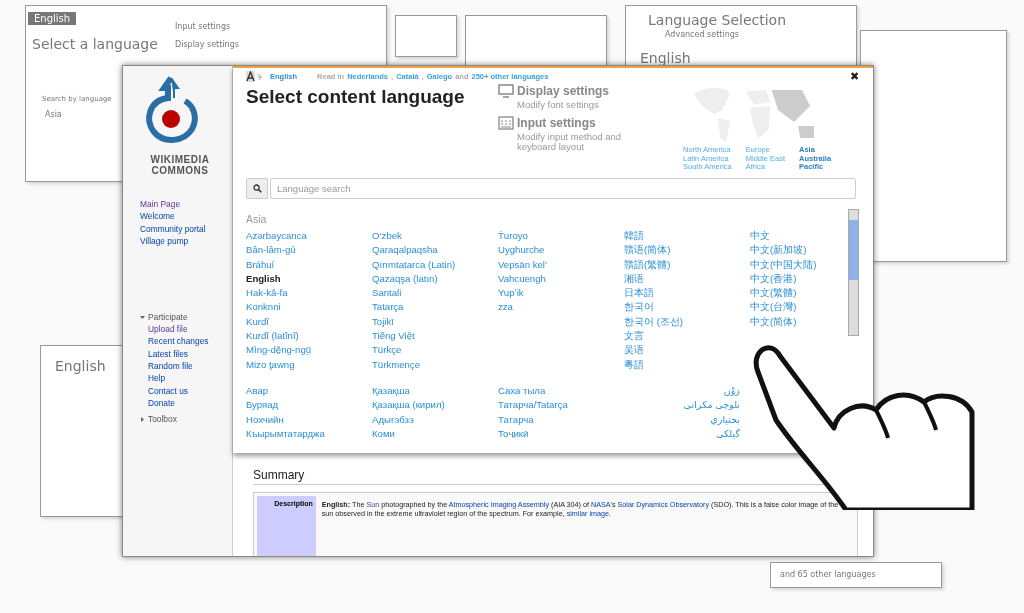 The height and width of the screenshot is (613, 1024). What do you see at coordinates (647, 264) in the screenshot?
I see `language-item: 贛語(繁體)` at bounding box center [647, 264].